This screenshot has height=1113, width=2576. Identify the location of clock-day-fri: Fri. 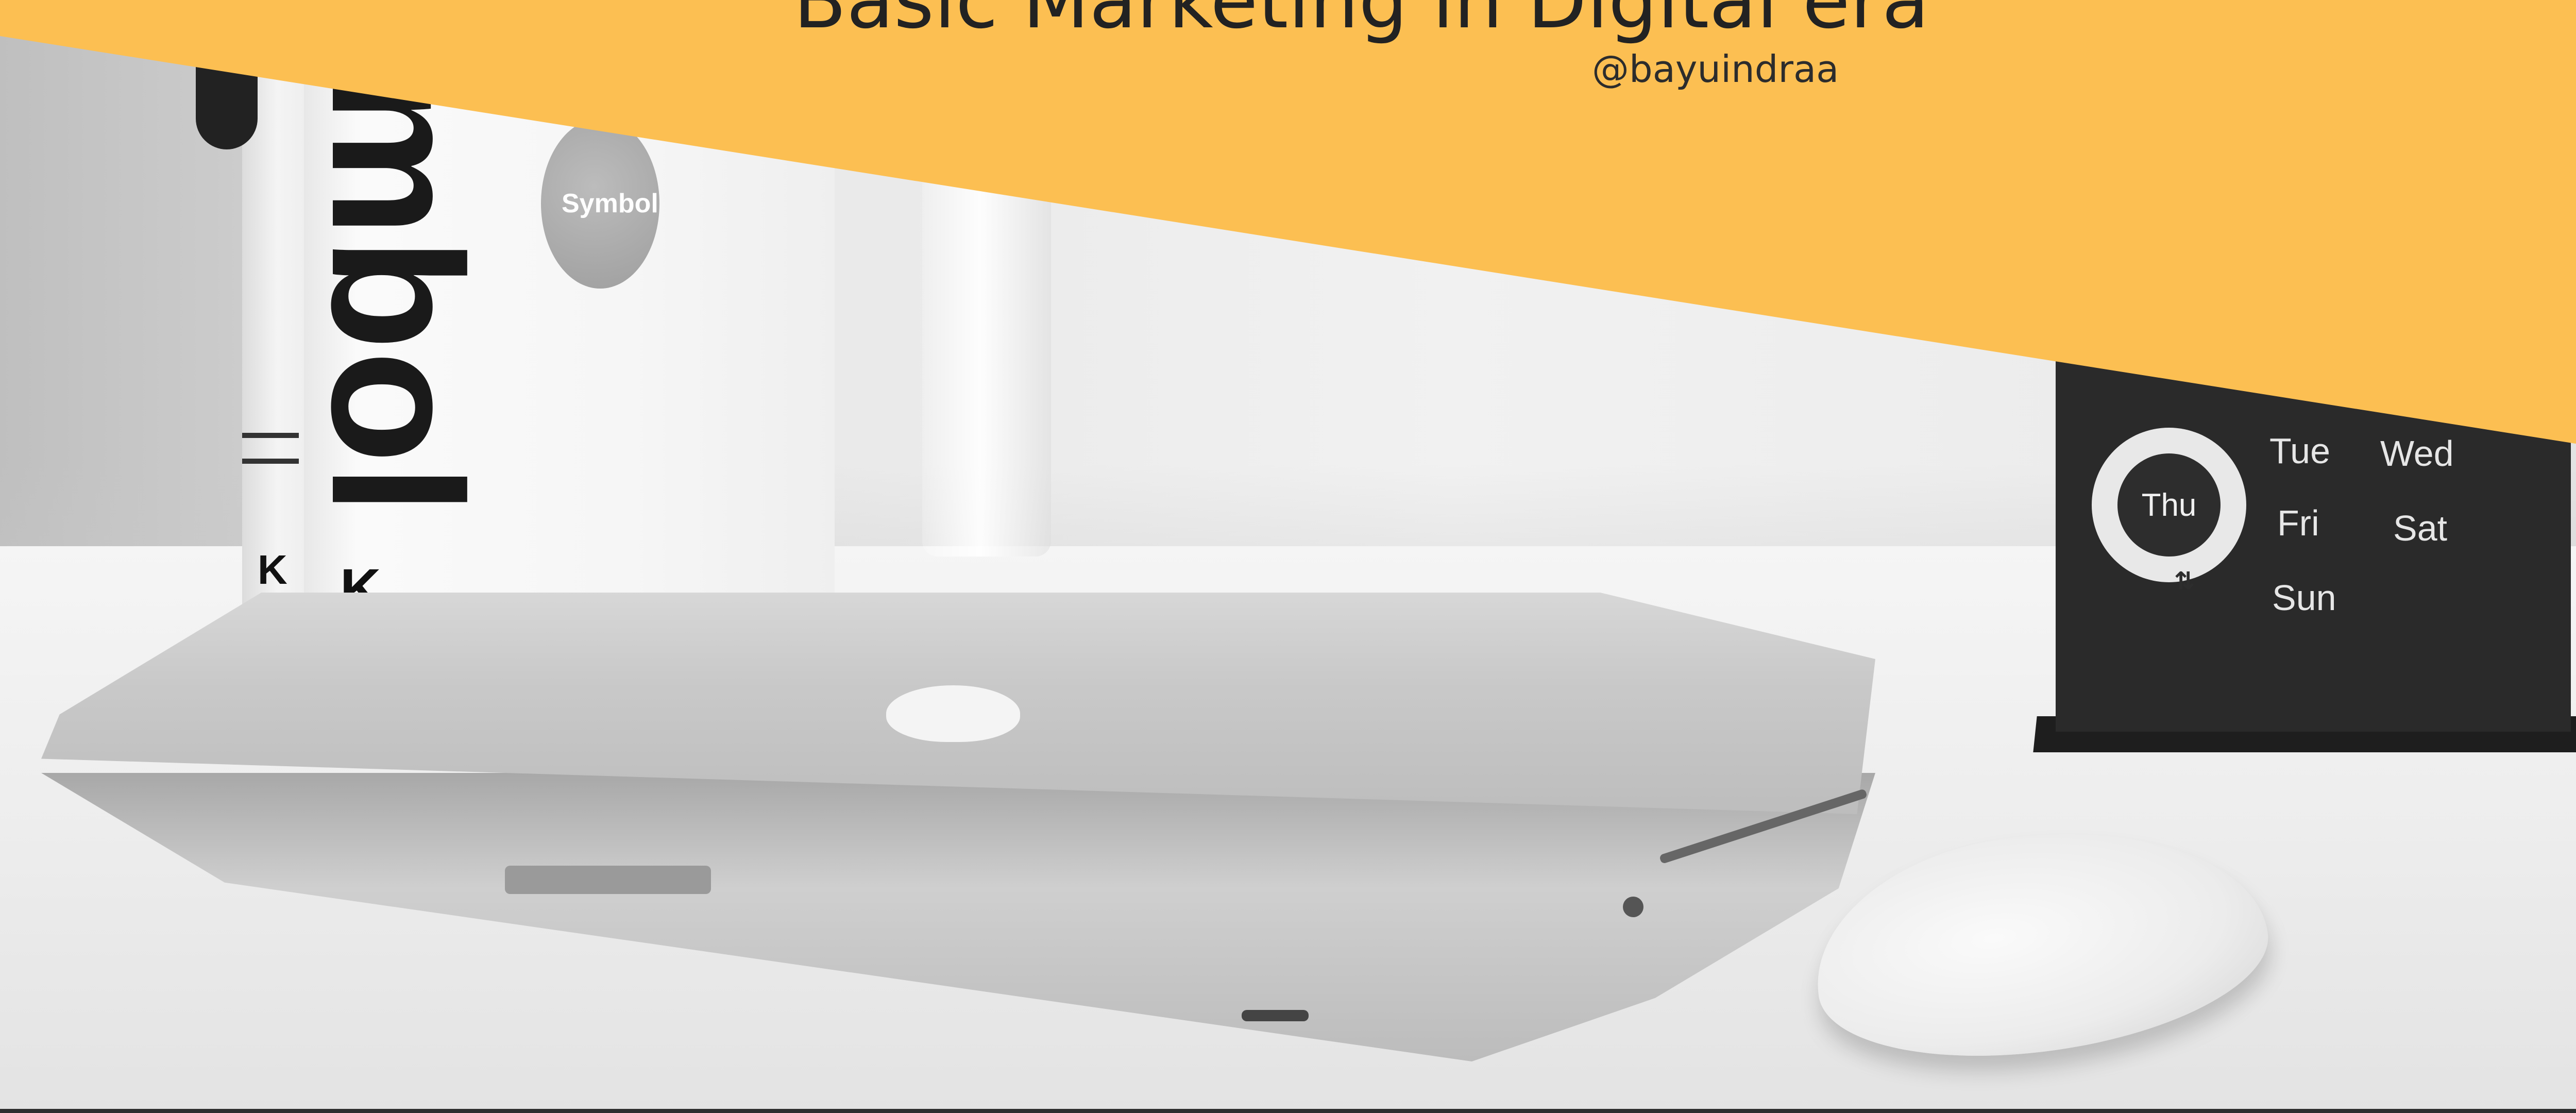
(2298, 523).